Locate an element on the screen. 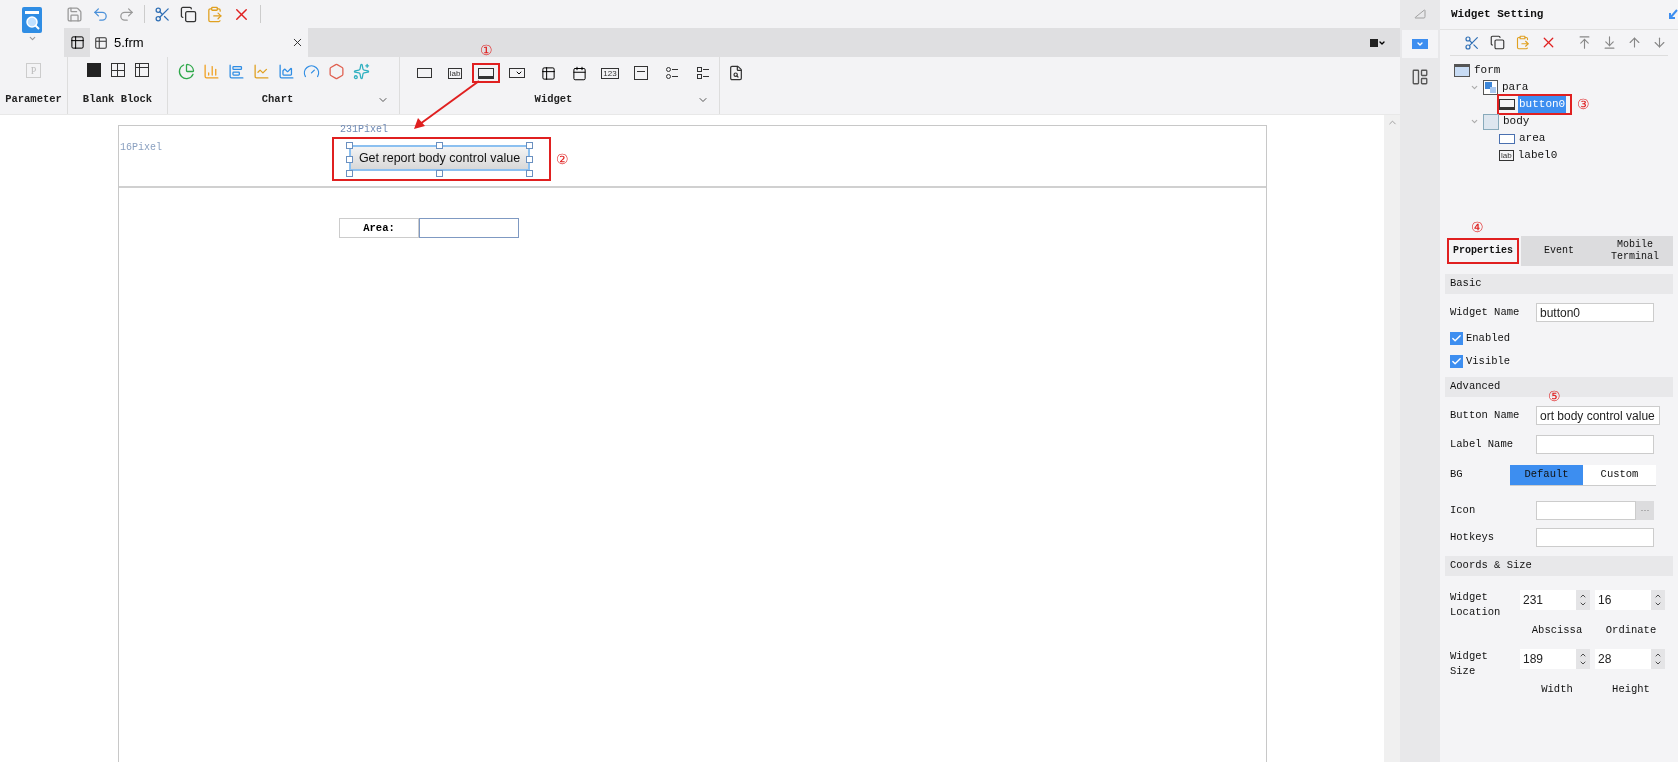 The image size is (1678, 762). field-caption: Abscissa is located at coordinates (1557, 630).